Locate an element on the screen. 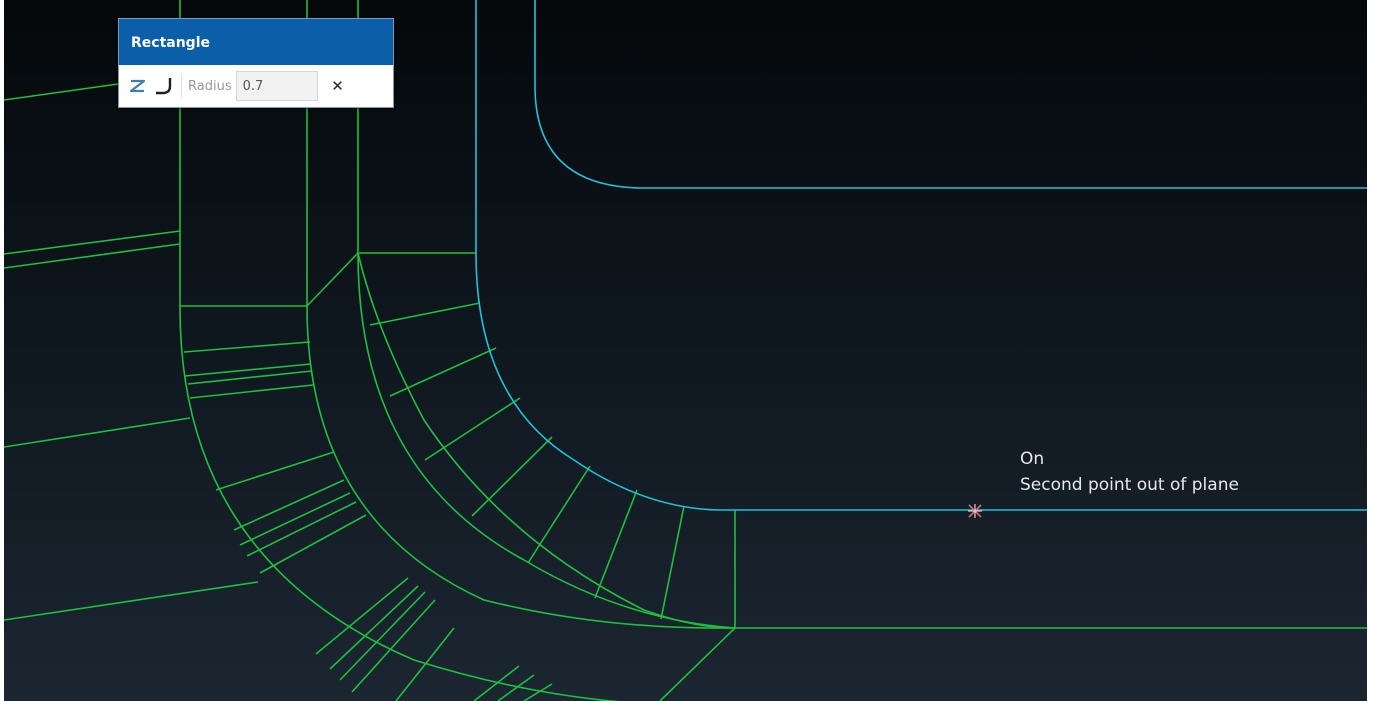 Image resolution: width=1374 pixels, height=701 pixels. snap-status-label: On Second point out of plane is located at coordinates (1129, 472).